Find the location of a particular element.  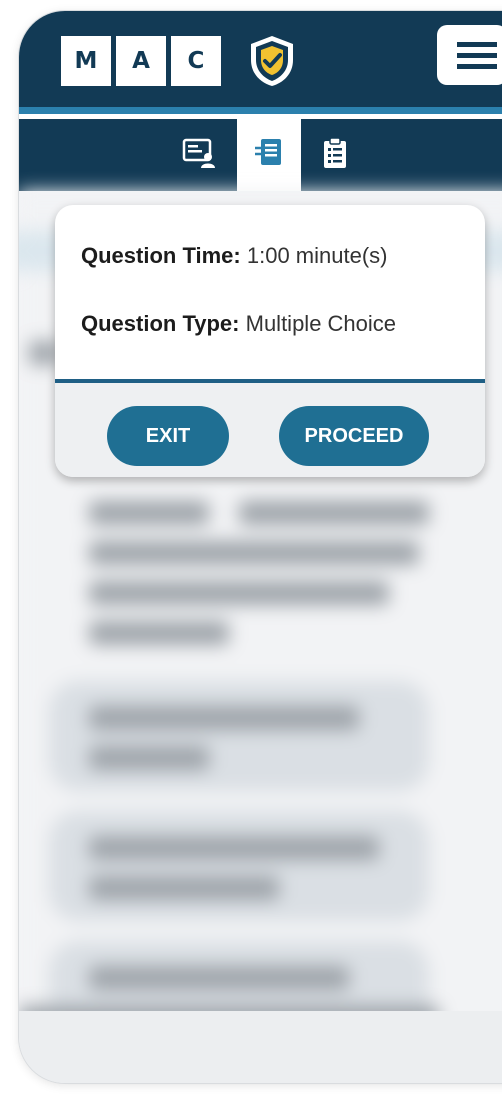

proceed-button: PROCEED is located at coordinates (354, 436).